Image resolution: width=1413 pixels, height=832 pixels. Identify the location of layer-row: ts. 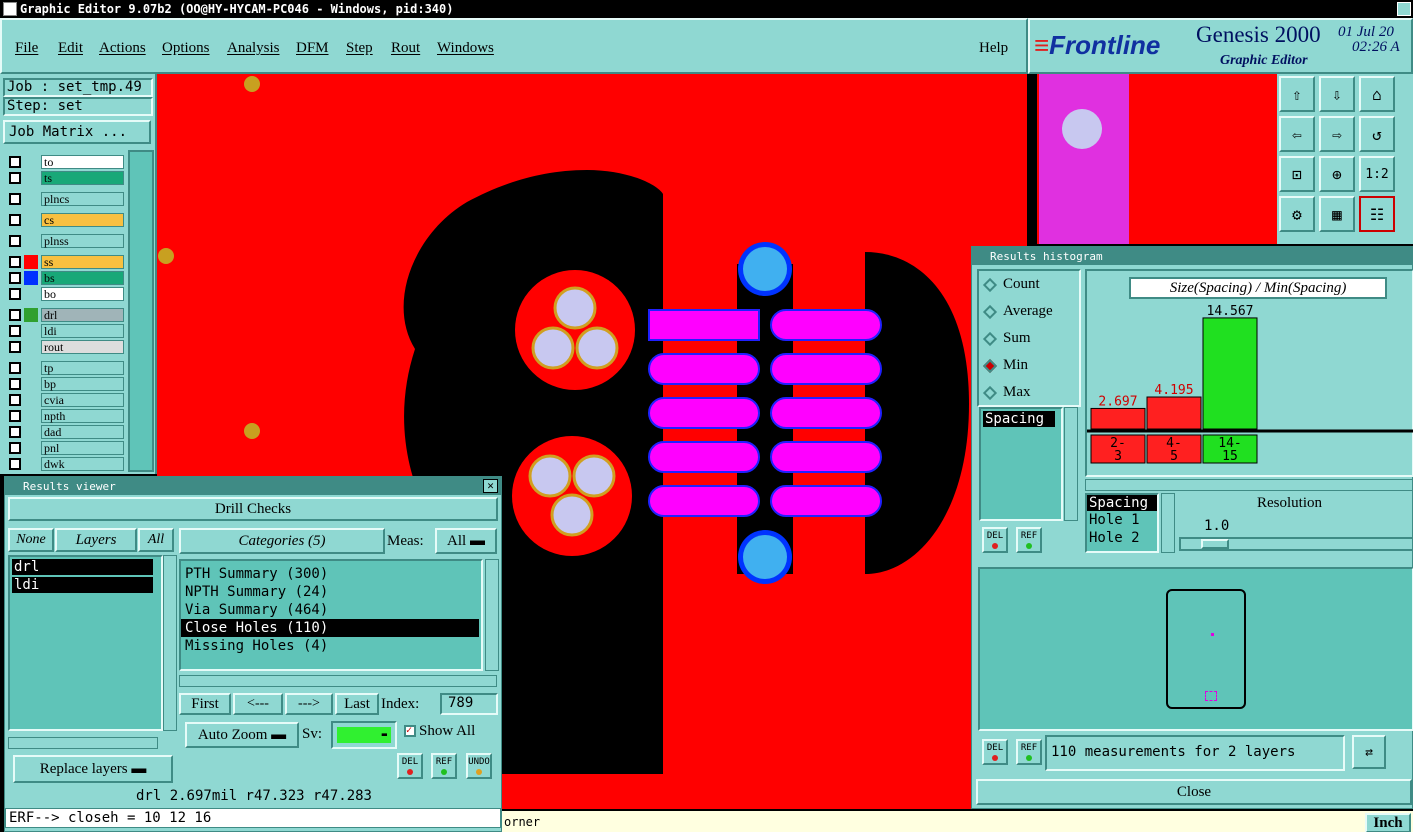
(65, 177).